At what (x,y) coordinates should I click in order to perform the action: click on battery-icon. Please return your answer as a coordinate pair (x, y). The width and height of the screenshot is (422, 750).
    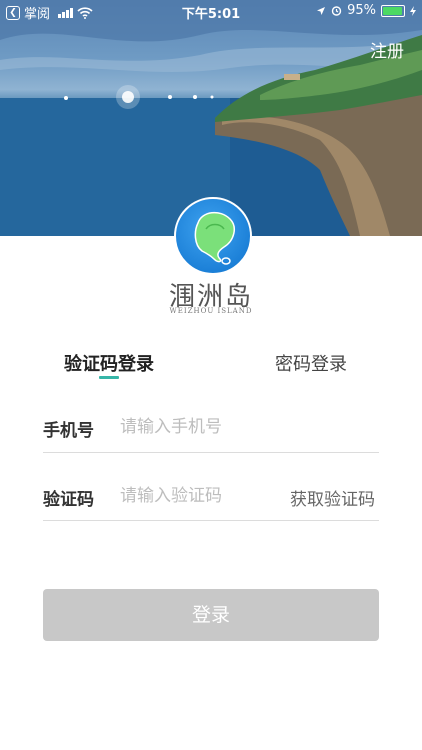
    Looking at the image, I should click on (393, 10).